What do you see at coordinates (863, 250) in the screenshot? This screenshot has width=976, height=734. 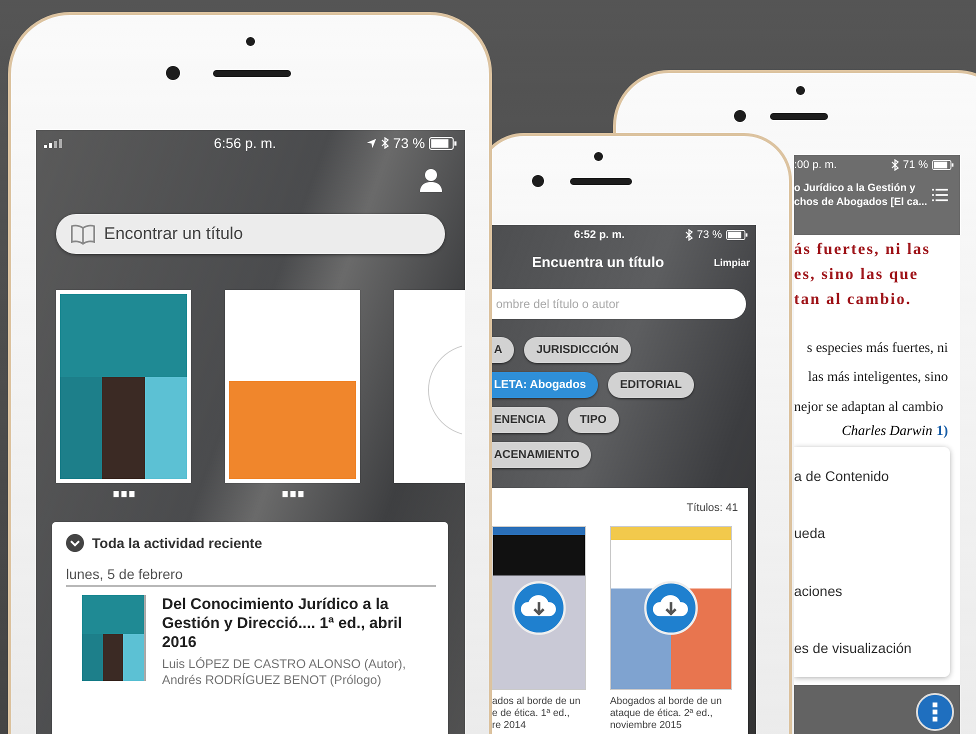 I see `quote-text: ás fuertes, ni las` at bounding box center [863, 250].